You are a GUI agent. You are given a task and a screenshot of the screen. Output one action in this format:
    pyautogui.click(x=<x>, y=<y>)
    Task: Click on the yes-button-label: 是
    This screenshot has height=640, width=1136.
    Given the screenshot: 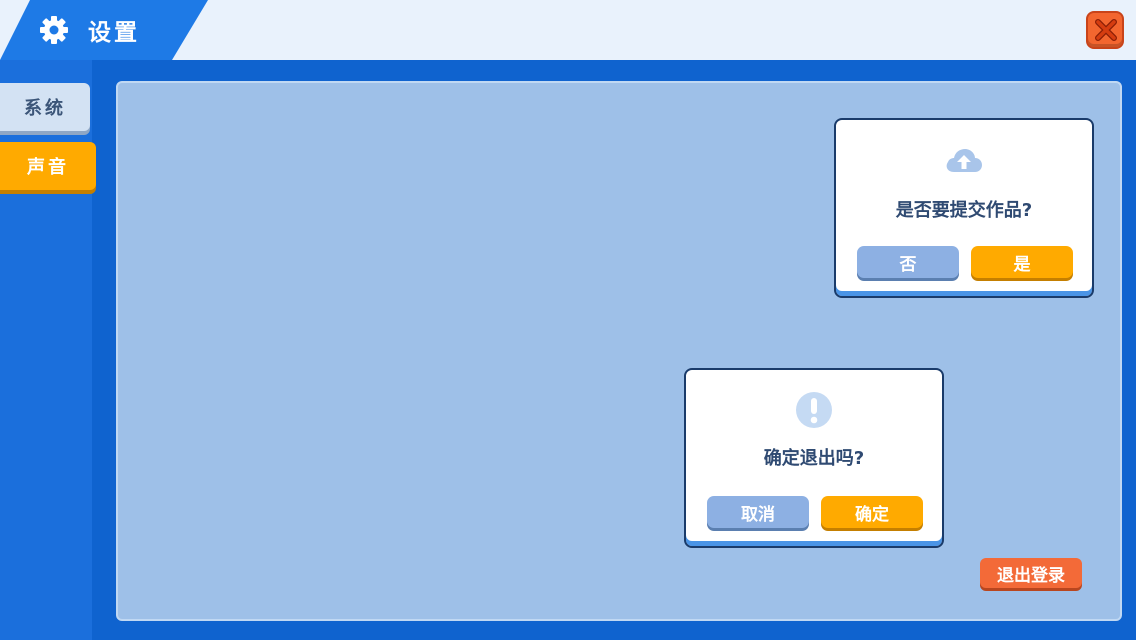 What is the action you would take?
    pyautogui.click(x=1022, y=264)
    